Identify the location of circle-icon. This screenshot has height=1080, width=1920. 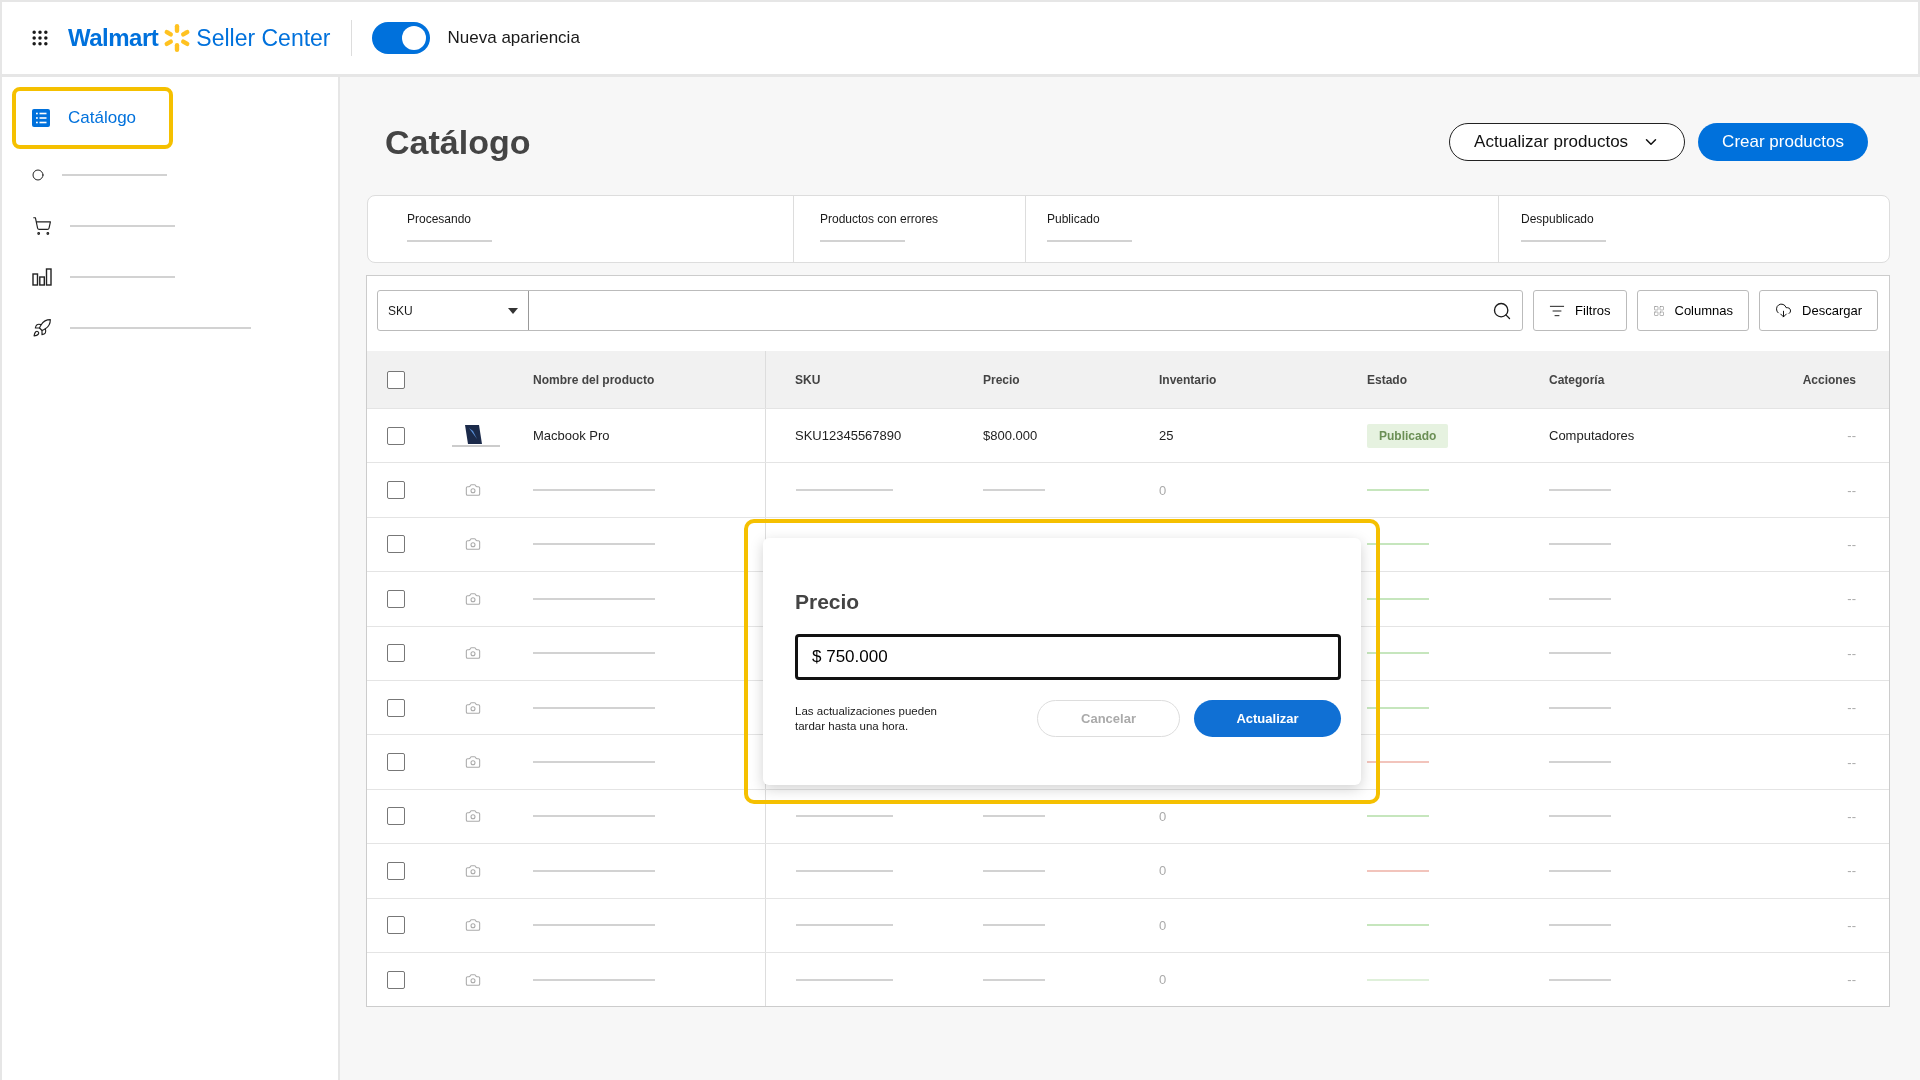
(38, 174).